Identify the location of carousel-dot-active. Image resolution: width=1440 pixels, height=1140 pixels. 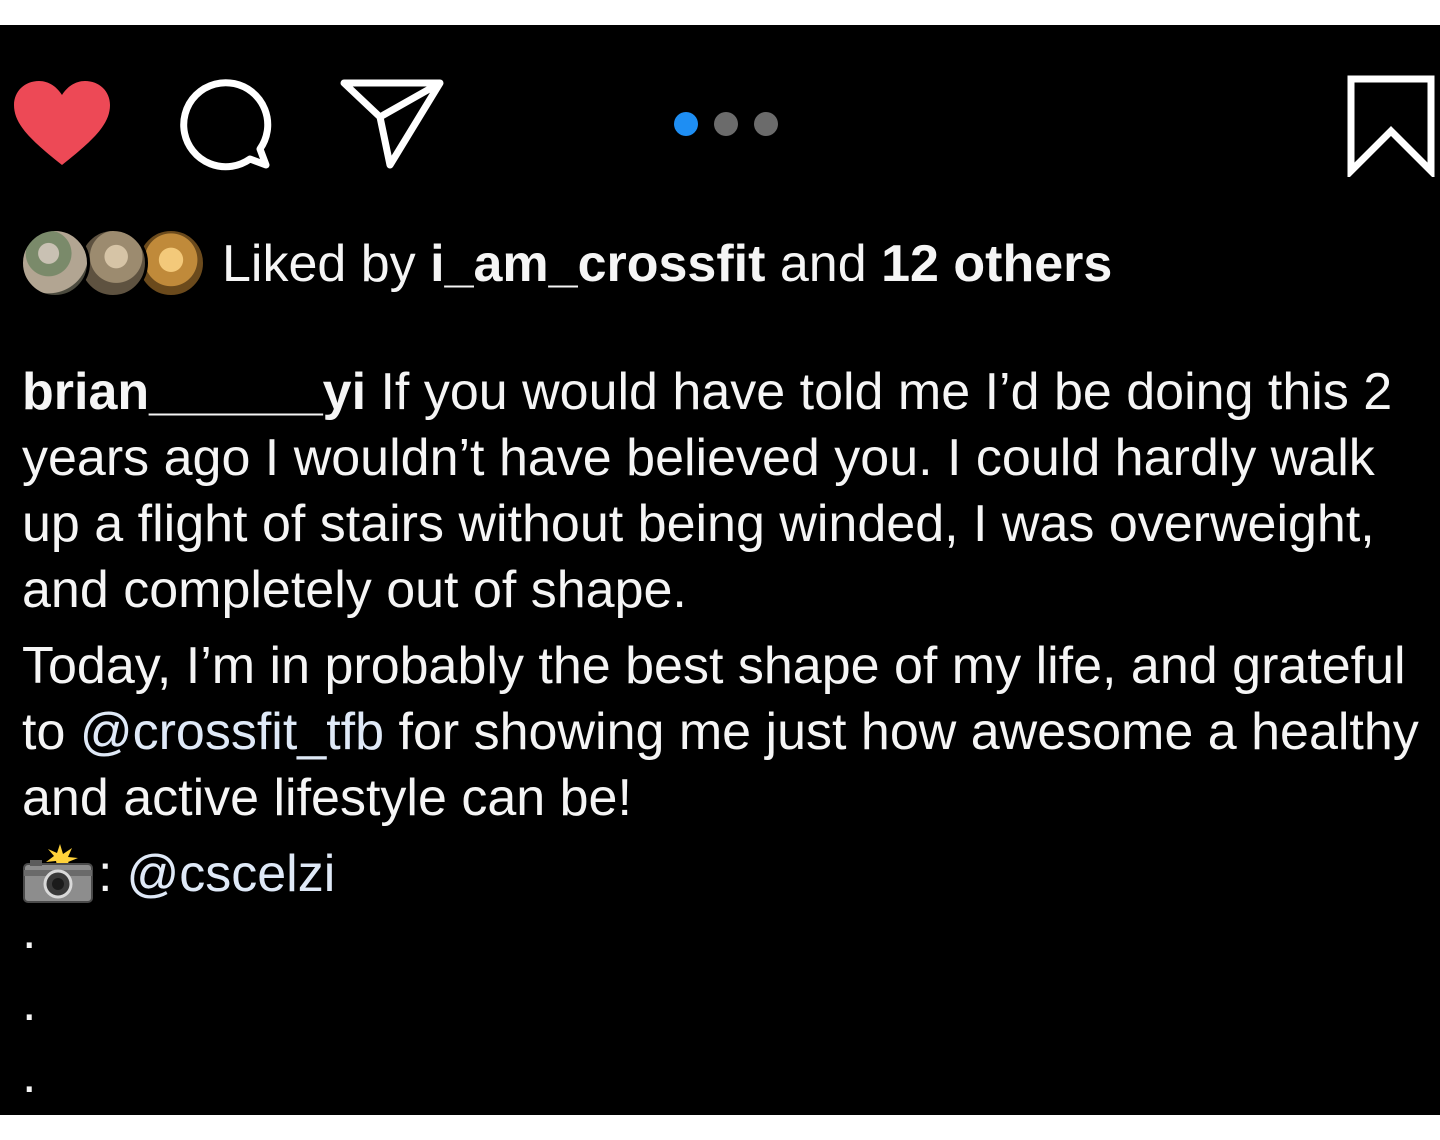
(686, 124).